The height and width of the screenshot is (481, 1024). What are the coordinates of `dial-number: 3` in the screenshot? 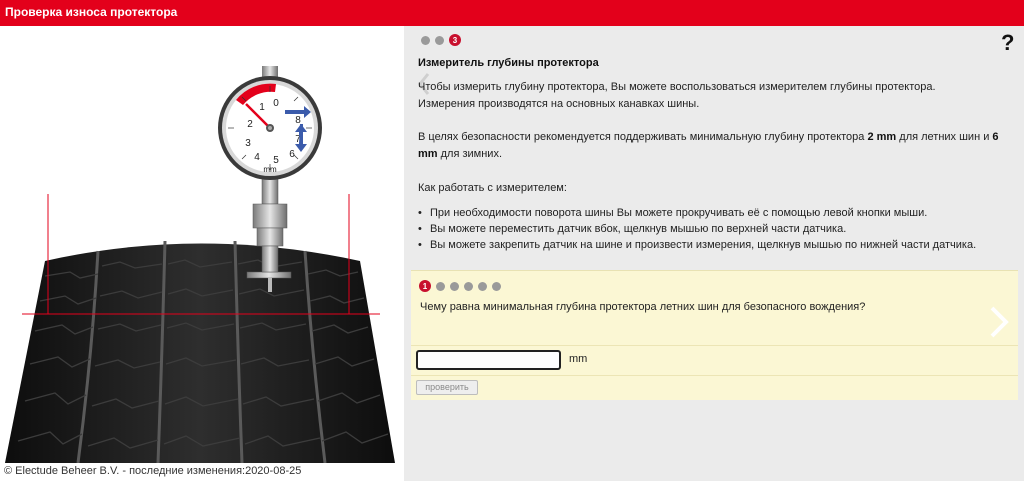 It's located at (248, 143).